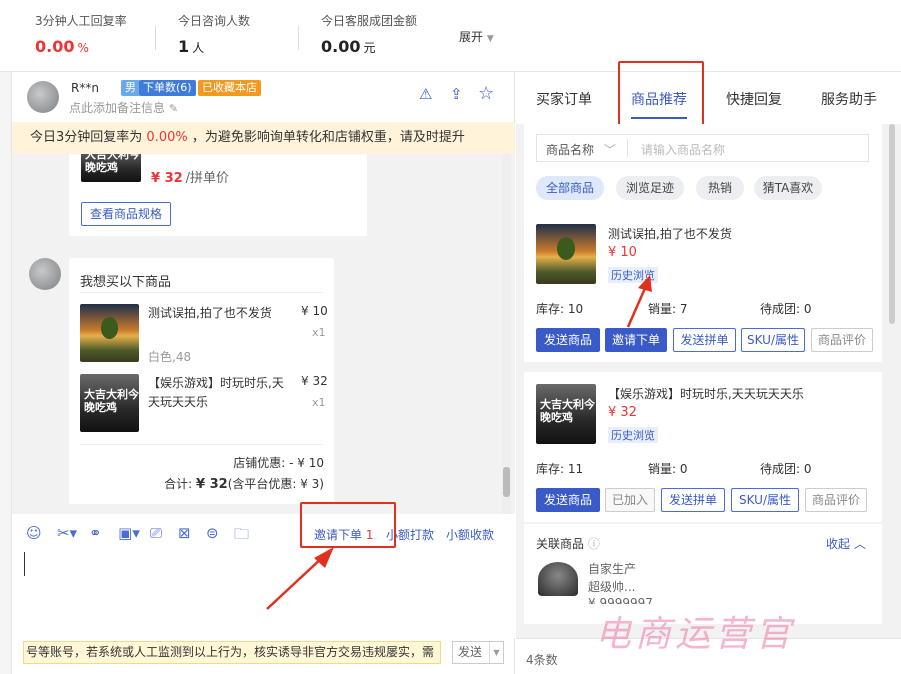  Describe the element at coordinates (81, 34) in the screenshot. I see `stat-reply-rate: 3分钟人工回复率 0.00%` at that location.